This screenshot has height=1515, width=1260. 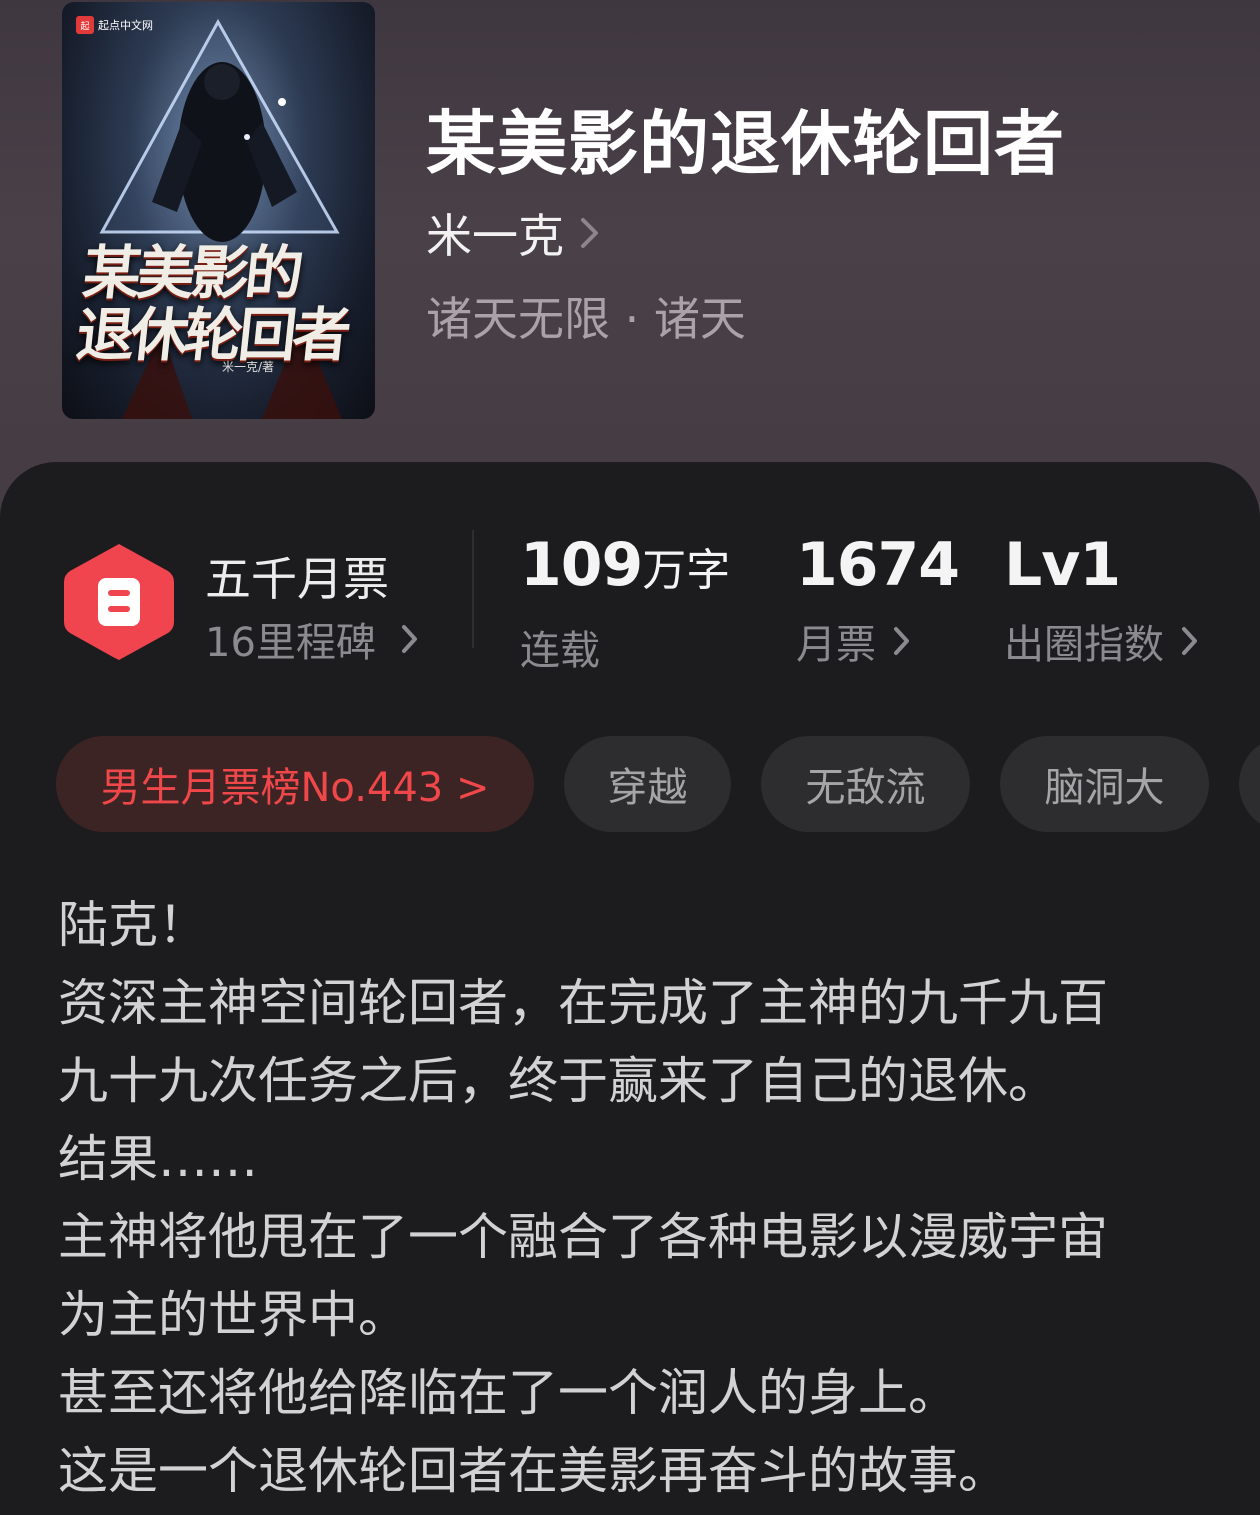 What do you see at coordinates (583, 1003) in the screenshot?
I see `description-line: 资深主神空间轮回者，在完成了主神的九千九百` at bounding box center [583, 1003].